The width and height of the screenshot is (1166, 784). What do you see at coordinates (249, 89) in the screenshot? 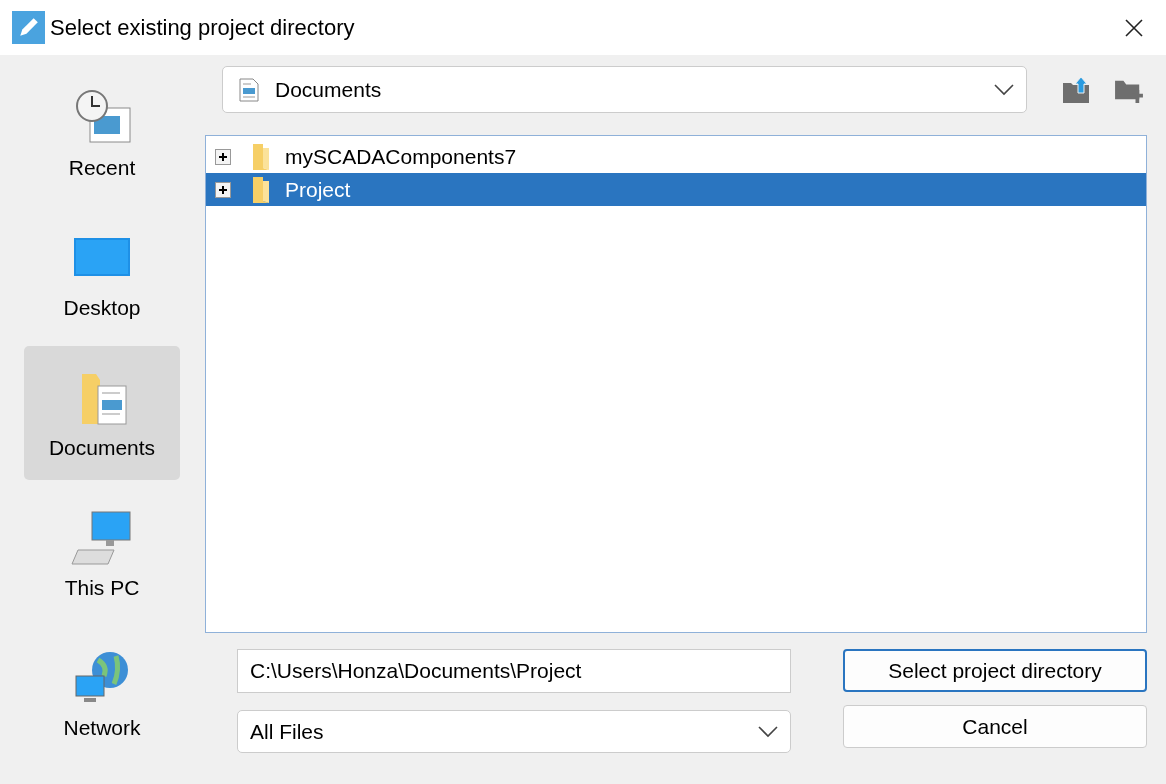
I see `document-icon` at bounding box center [249, 89].